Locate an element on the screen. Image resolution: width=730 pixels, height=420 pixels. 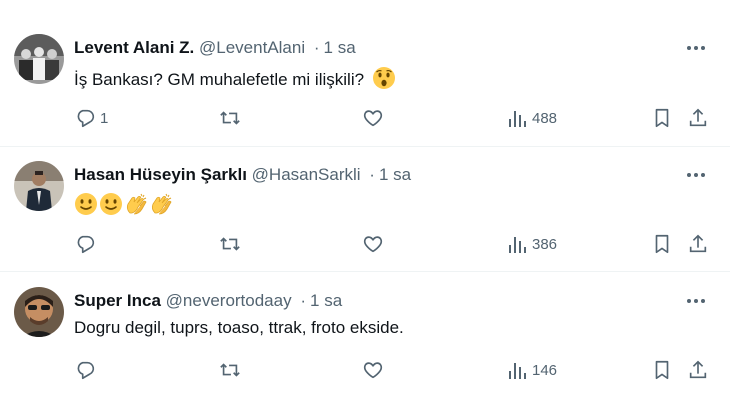
views-button: 386 is located at coordinates (532, 244).